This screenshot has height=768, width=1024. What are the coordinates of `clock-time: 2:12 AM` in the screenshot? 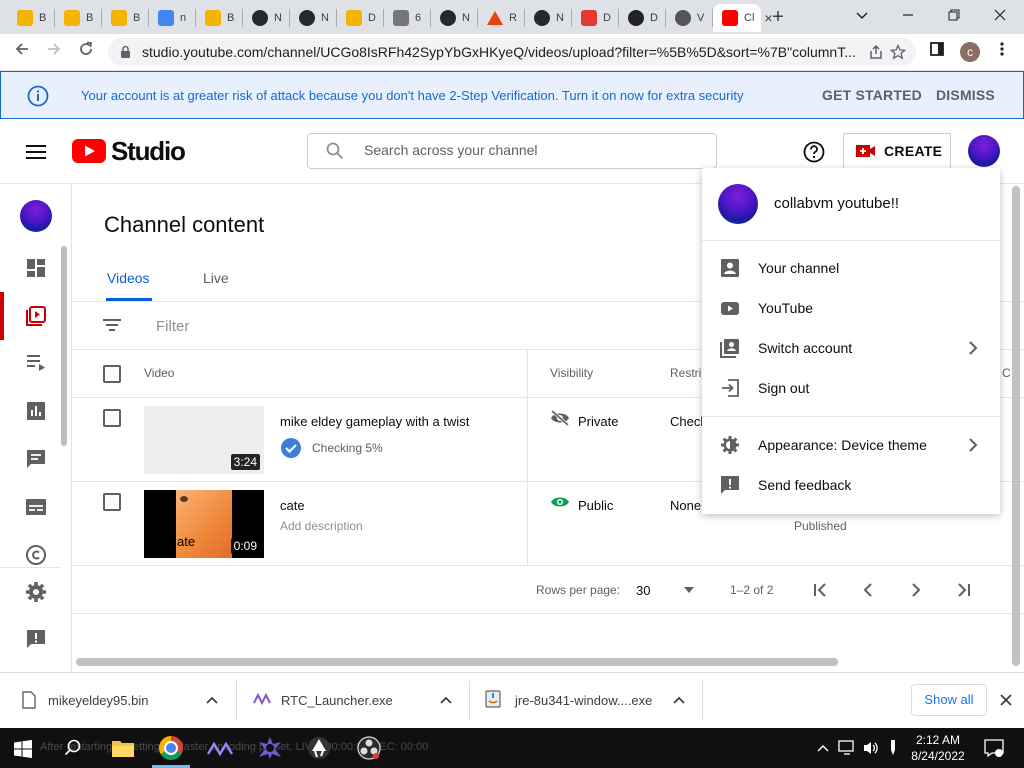 It's located at (938, 740).